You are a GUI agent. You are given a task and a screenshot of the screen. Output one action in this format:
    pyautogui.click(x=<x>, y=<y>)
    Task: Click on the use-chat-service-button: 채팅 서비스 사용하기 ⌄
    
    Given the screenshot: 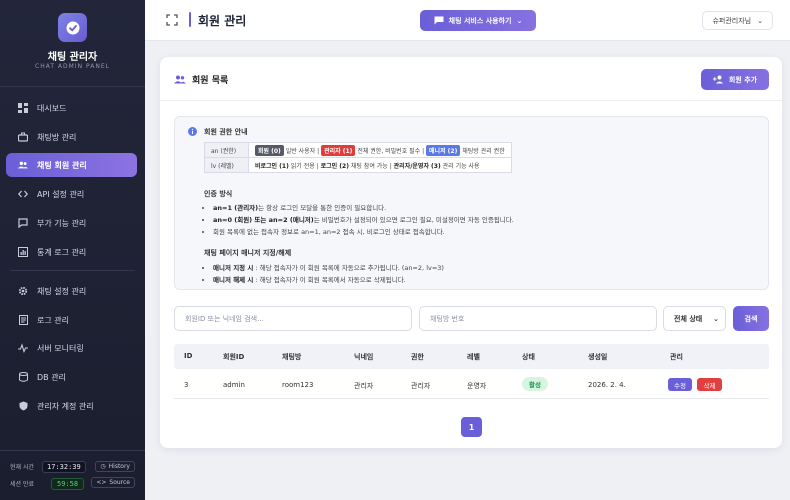 What is the action you would take?
    pyautogui.click(x=478, y=20)
    